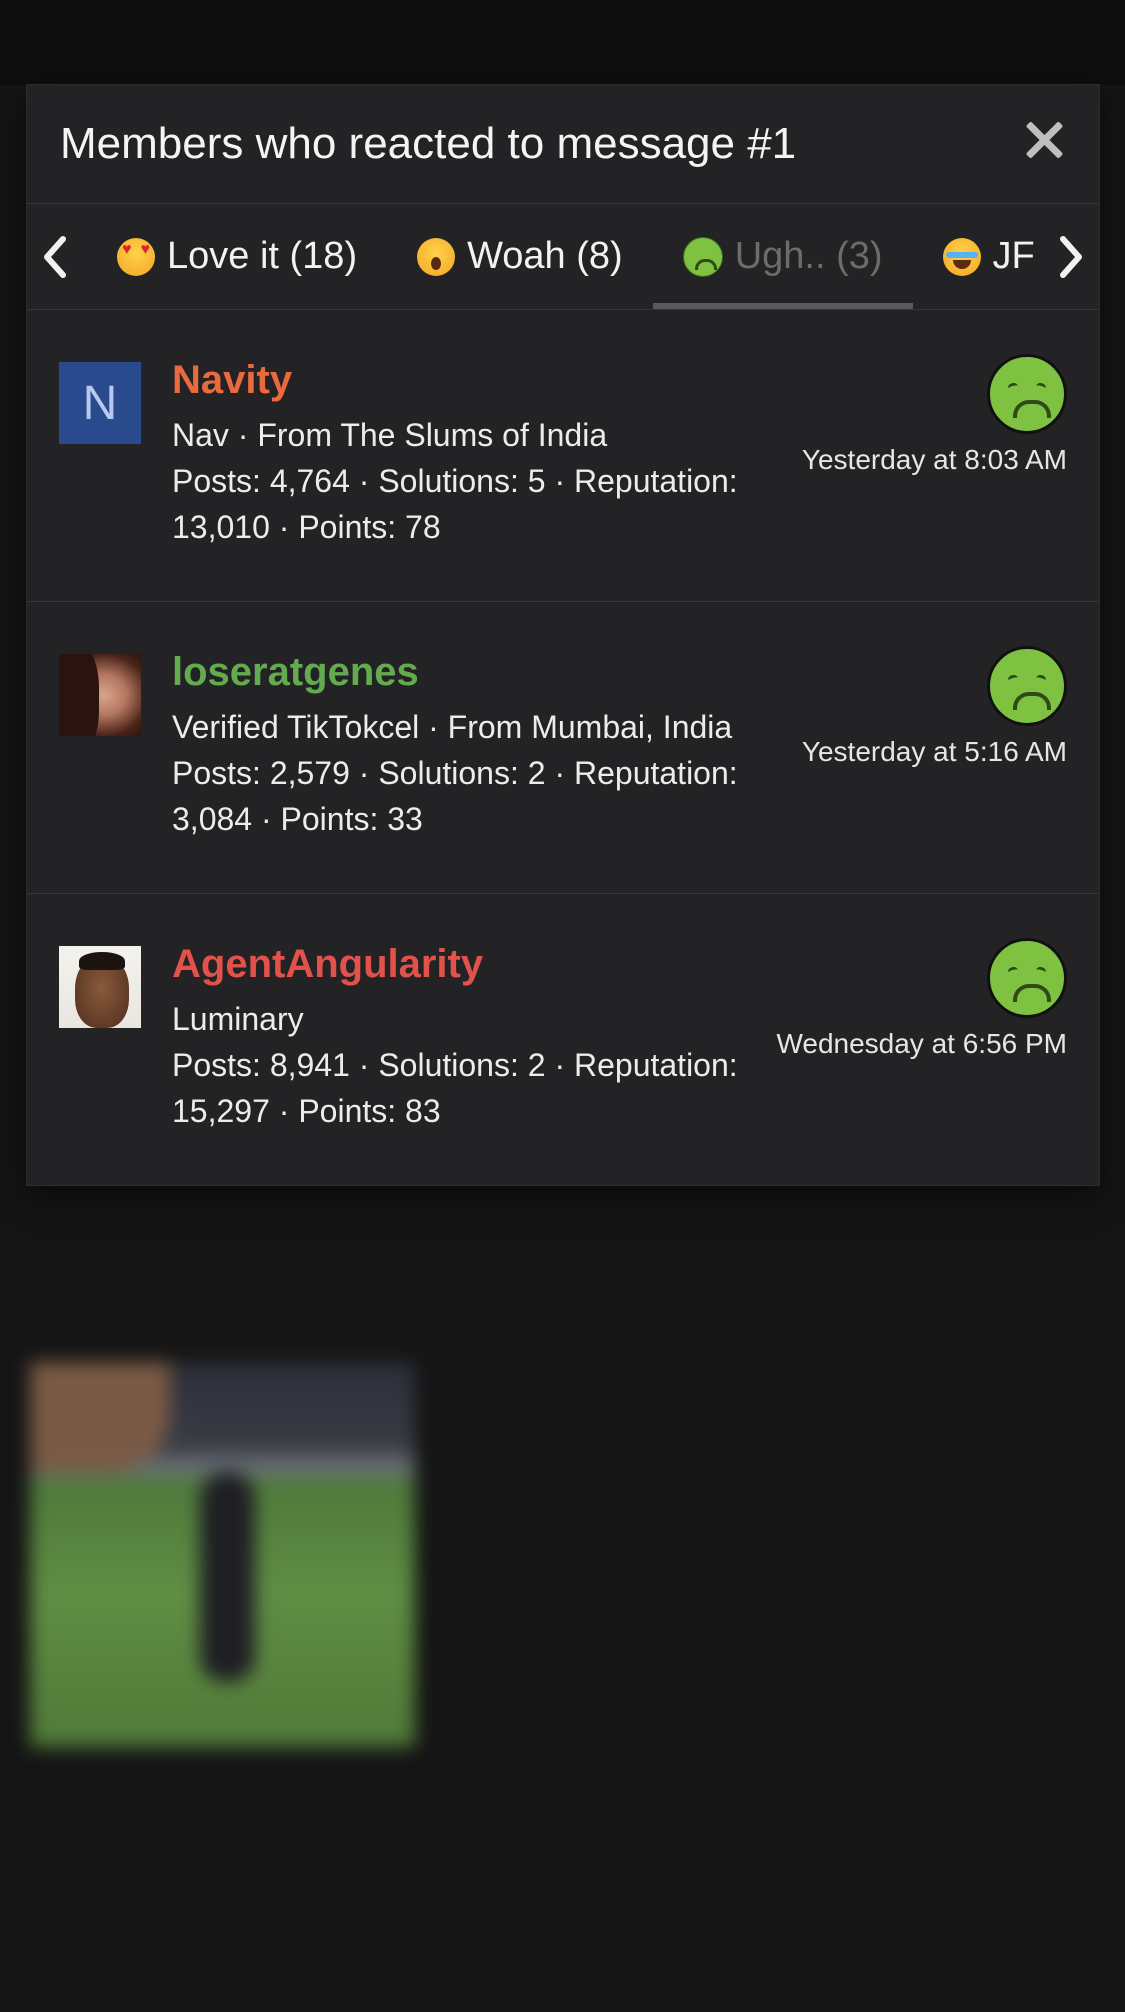 Image resolution: width=1125 pixels, height=2012 pixels. I want to click on tab-label: Woah (8), so click(545, 256).